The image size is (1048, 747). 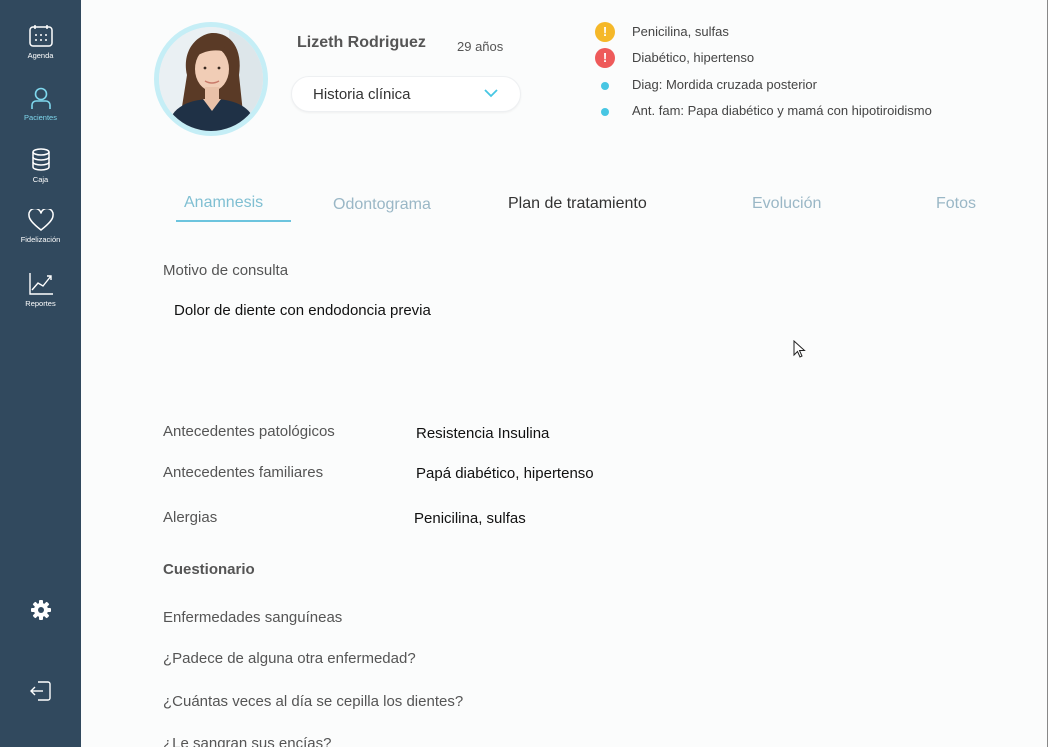 I want to click on alert-text: Diag: Mordida cruzada posterior, so click(x=724, y=84).